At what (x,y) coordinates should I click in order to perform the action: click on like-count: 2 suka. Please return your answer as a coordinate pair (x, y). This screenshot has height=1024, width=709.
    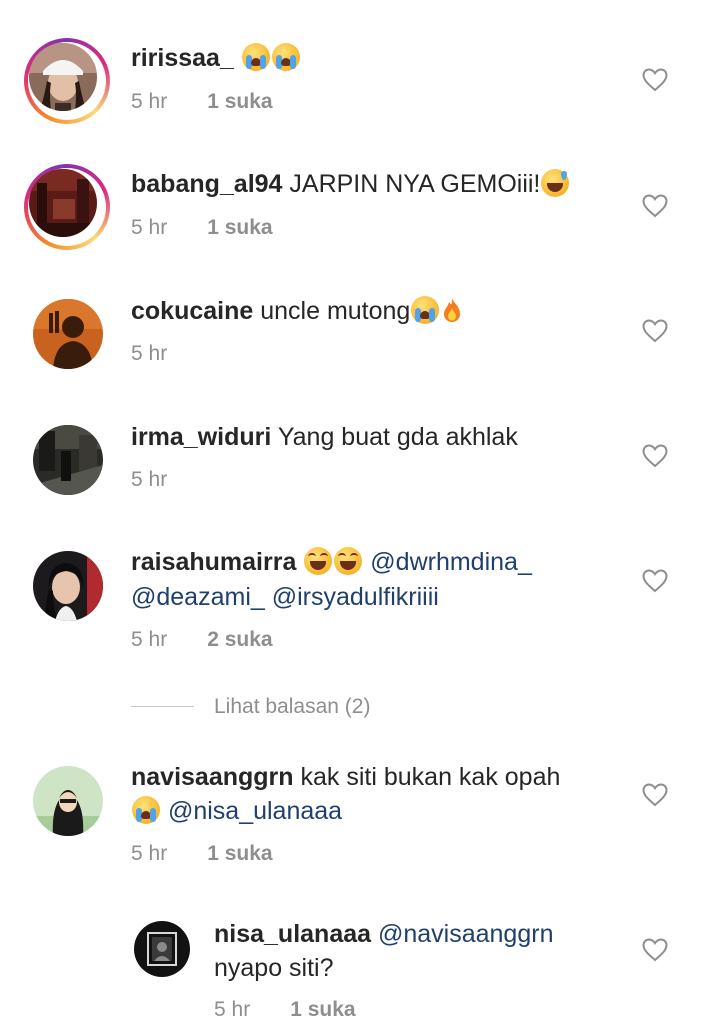
    Looking at the image, I should click on (239, 639).